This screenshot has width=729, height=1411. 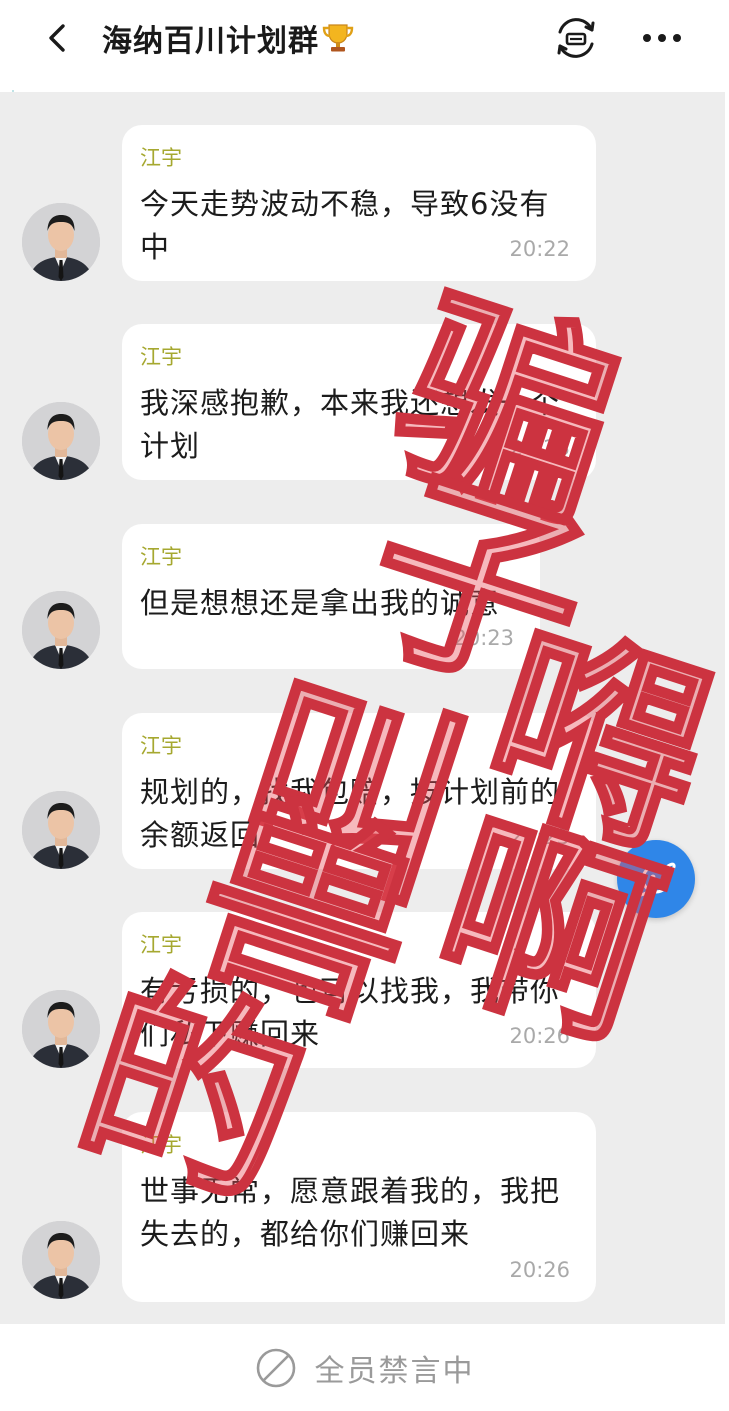 I want to click on message-text: 但是想想还是拿出我的诚意, so click(x=320, y=603).